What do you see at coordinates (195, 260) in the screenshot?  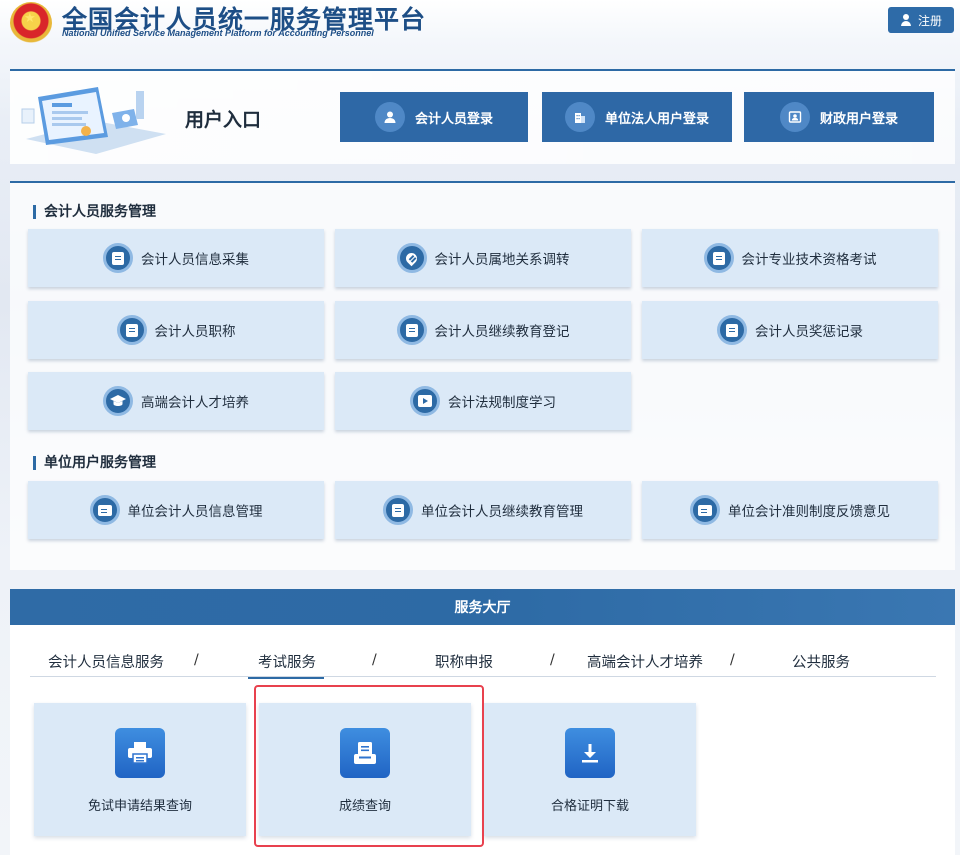 I see `service-card-label: 会计人员信息采集` at bounding box center [195, 260].